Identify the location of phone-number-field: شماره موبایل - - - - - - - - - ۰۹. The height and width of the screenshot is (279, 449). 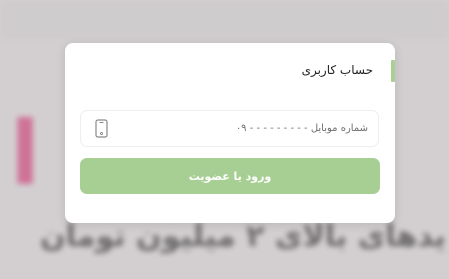
(229, 128).